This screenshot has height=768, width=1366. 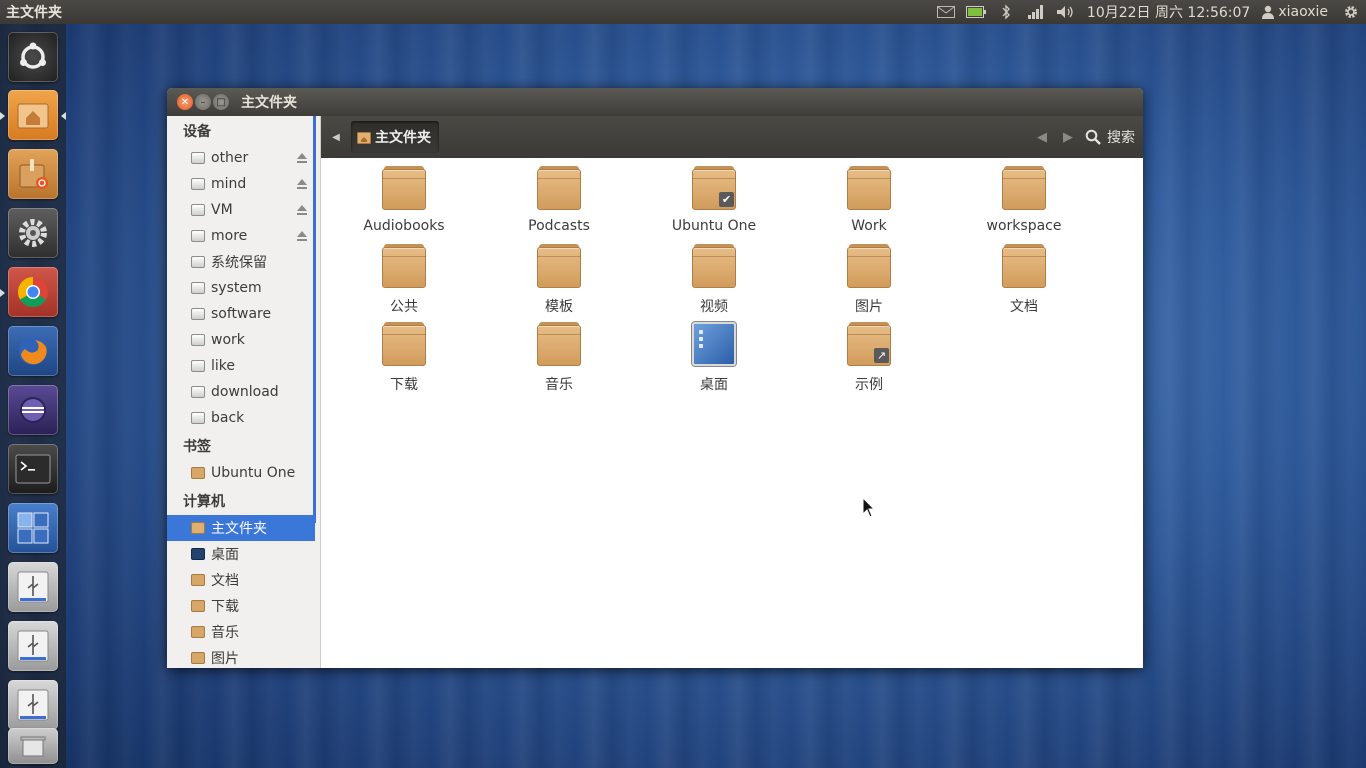 What do you see at coordinates (34, 13) in the screenshot?
I see `active-app-title: 主文件夹` at bounding box center [34, 13].